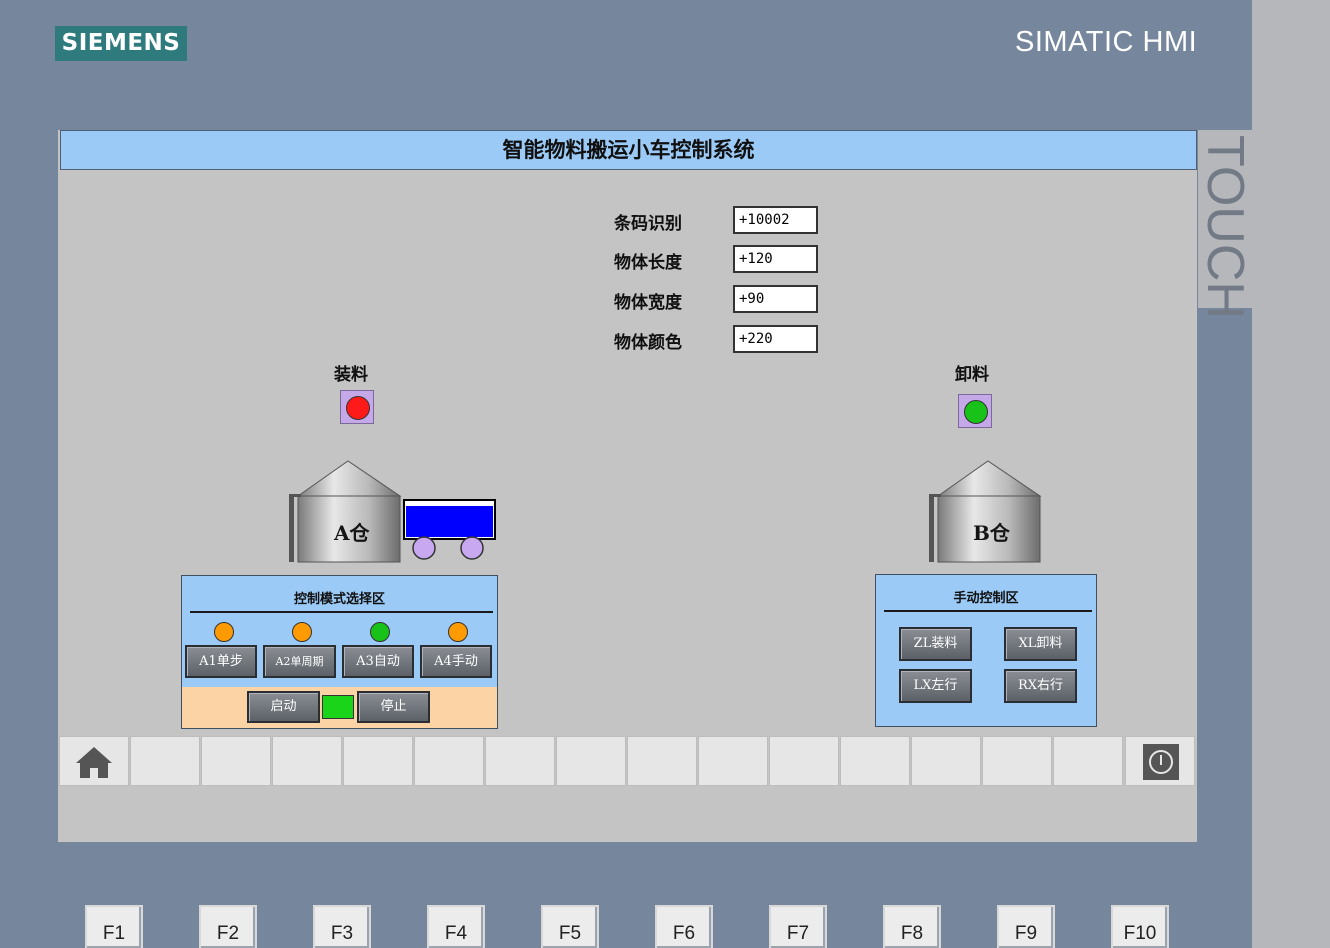 Image resolution: width=1330 pixels, height=948 pixels. What do you see at coordinates (299, 661) in the screenshot?
I see `mode-a2-button: A2单周期` at bounding box center [299, 661].